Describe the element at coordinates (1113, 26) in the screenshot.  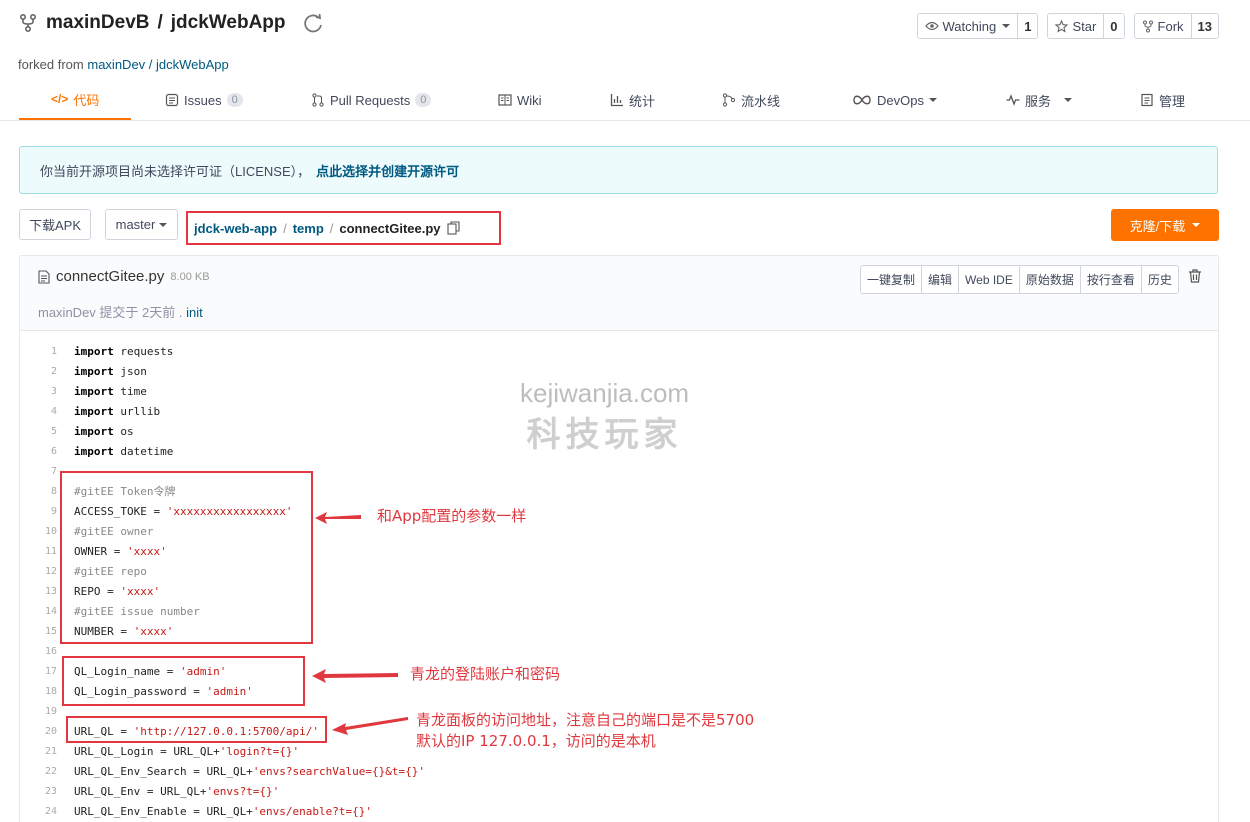
I see `star-count: 0` at that location.